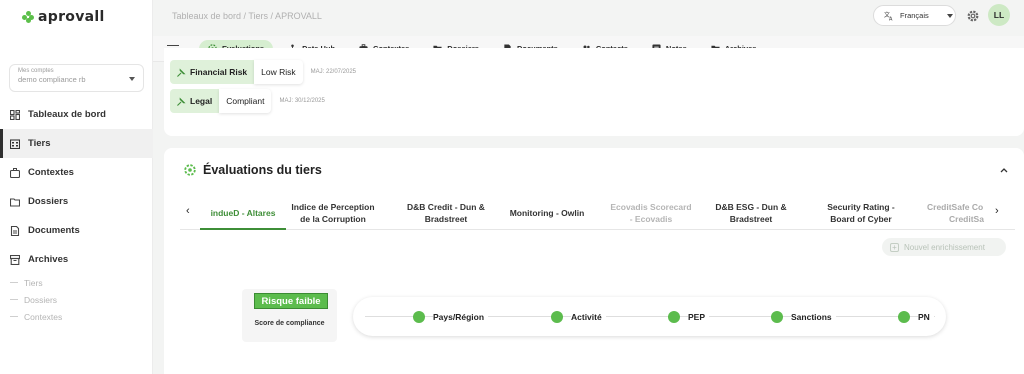 The image size is (1024, 374). I want to click on risk-name: Financial Risk, so click(219, 72).